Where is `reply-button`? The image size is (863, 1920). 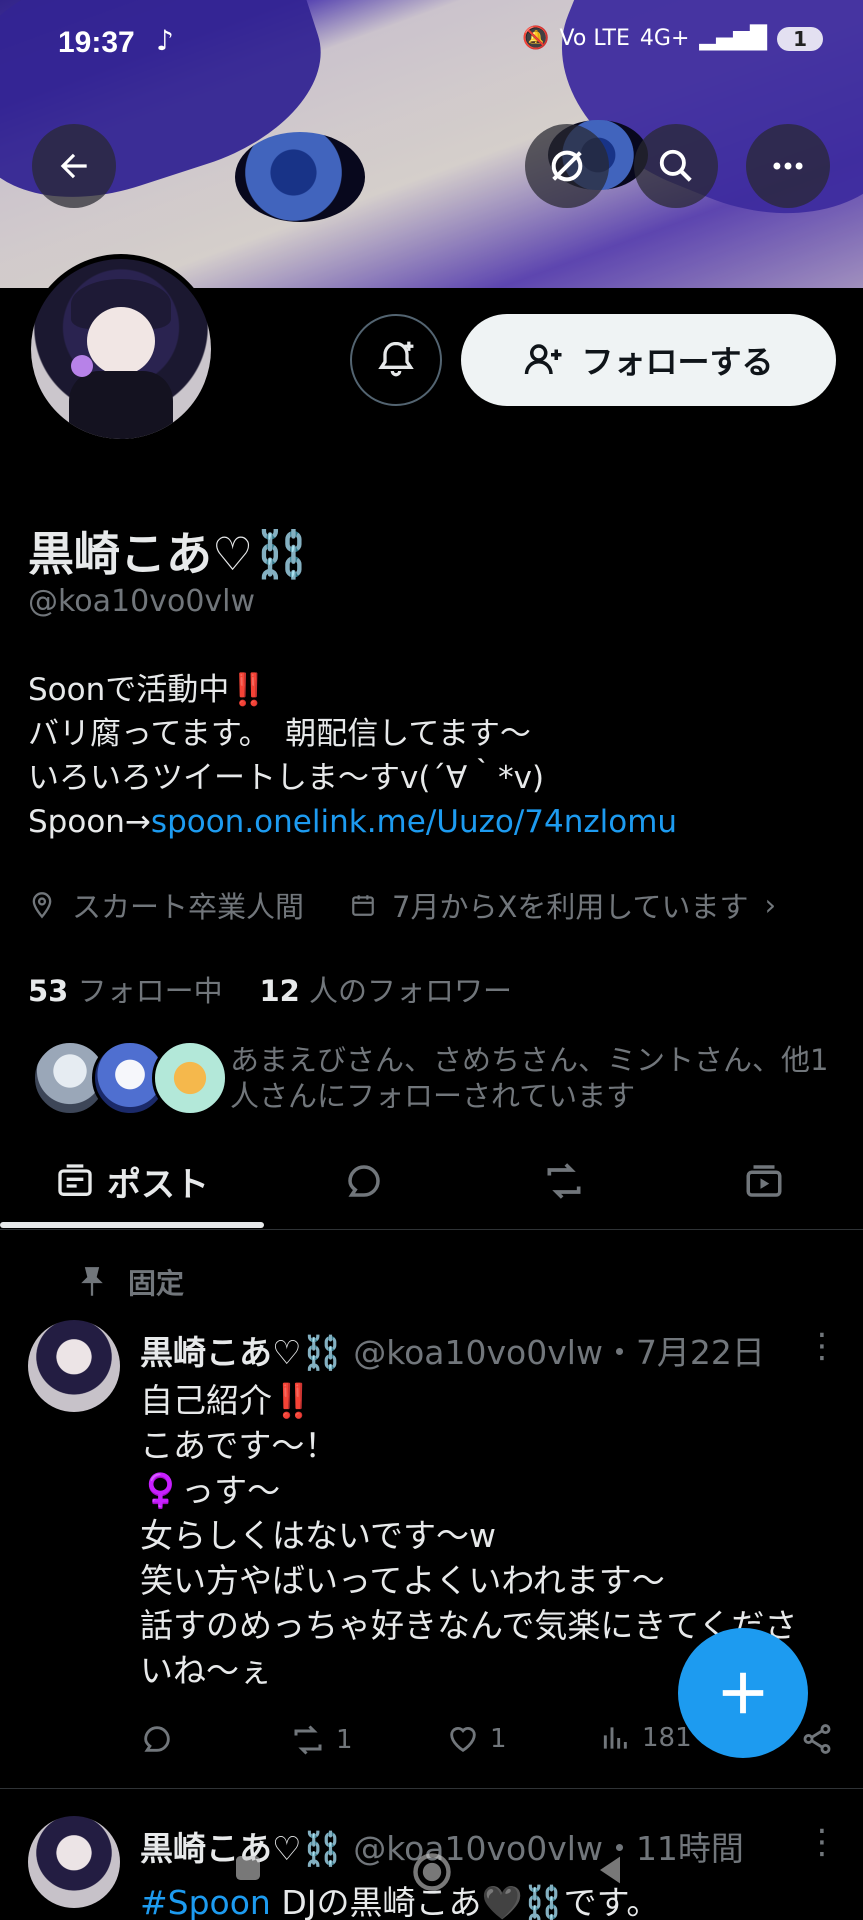 reply-button is located at coordinates (157, 1739).